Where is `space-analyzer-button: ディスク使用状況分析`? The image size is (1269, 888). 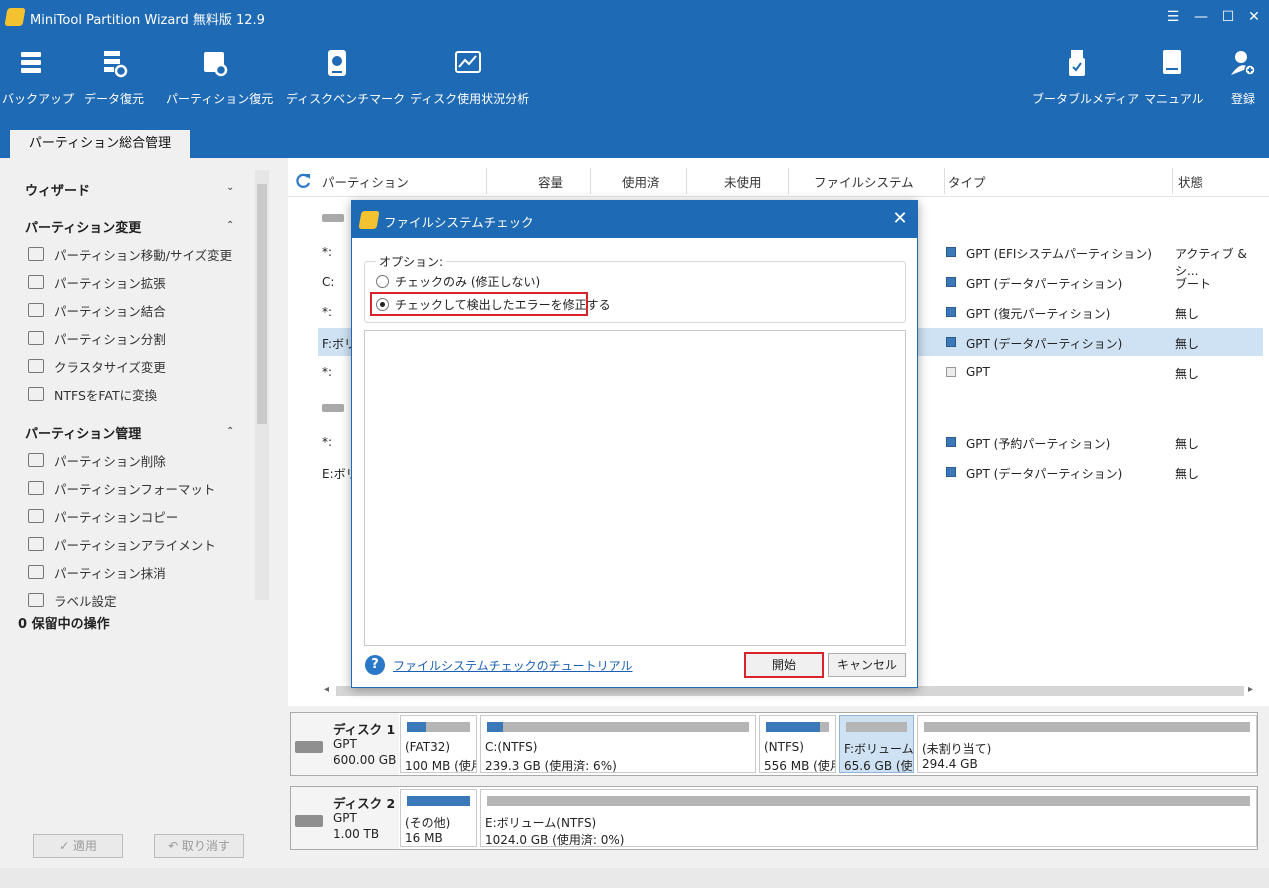 space-analyzer-button: ディスク使用状況分析 is located at coordinates (469, 88).